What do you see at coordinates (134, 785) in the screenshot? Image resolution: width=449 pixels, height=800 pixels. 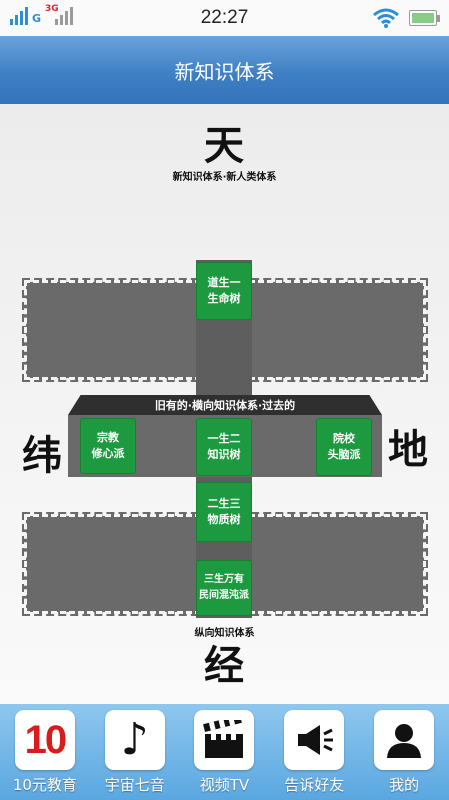 I see `nav-label: 宇宙七音` at bounding box center [134, 785].